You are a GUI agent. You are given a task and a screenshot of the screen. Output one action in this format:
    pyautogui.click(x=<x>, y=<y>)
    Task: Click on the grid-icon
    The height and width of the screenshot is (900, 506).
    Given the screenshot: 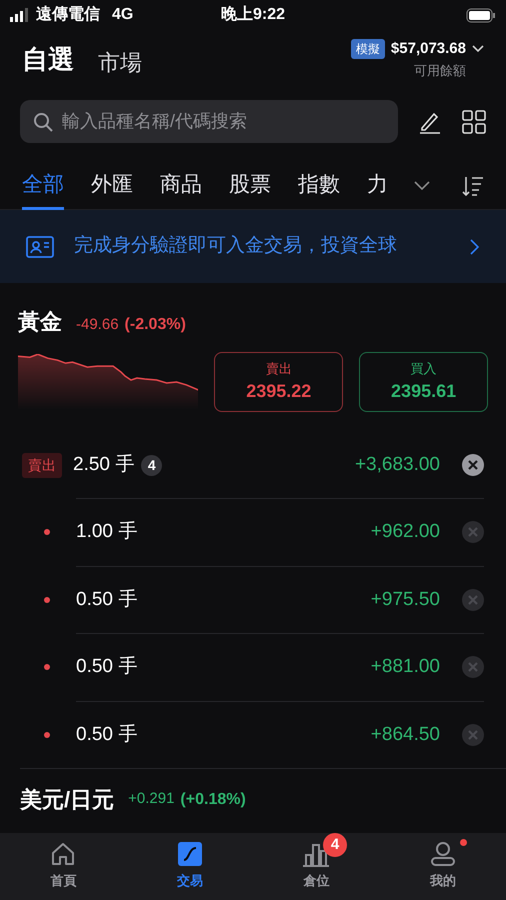 What is the action you would take?
    pyautogui.click(x=474, y=122)
    